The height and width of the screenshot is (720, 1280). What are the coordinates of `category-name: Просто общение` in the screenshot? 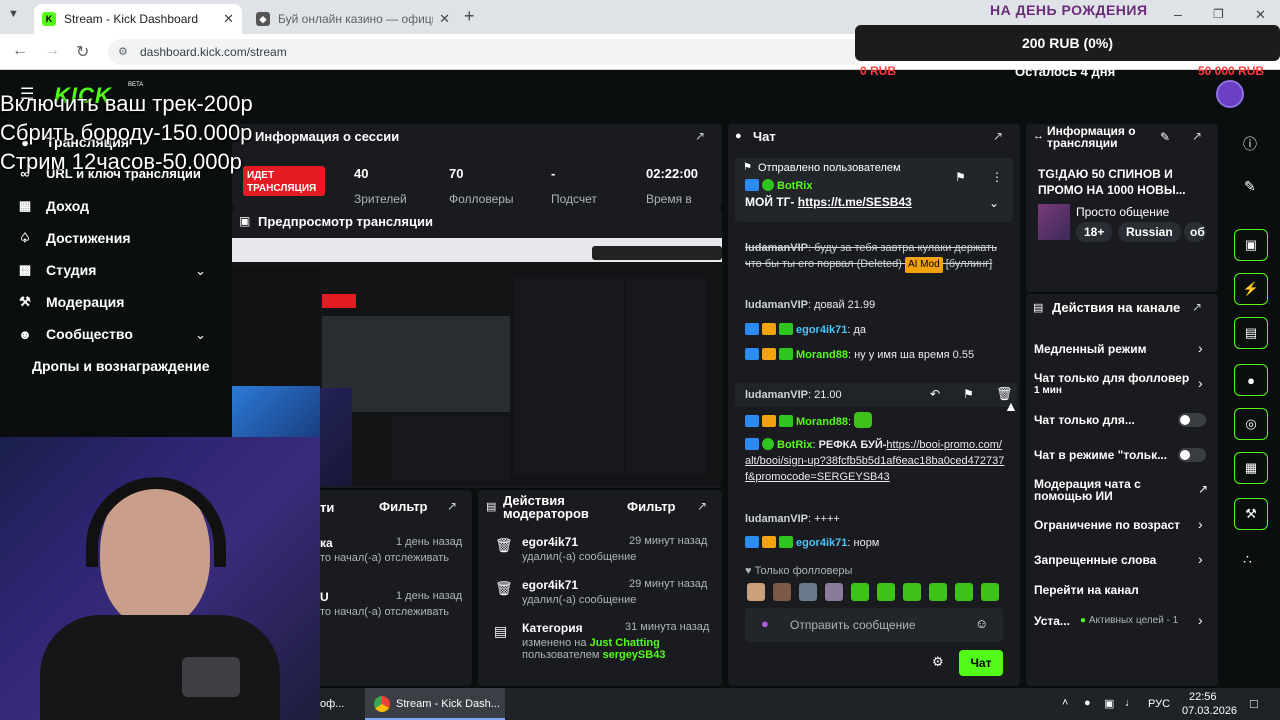 It's located at (1122, 212).